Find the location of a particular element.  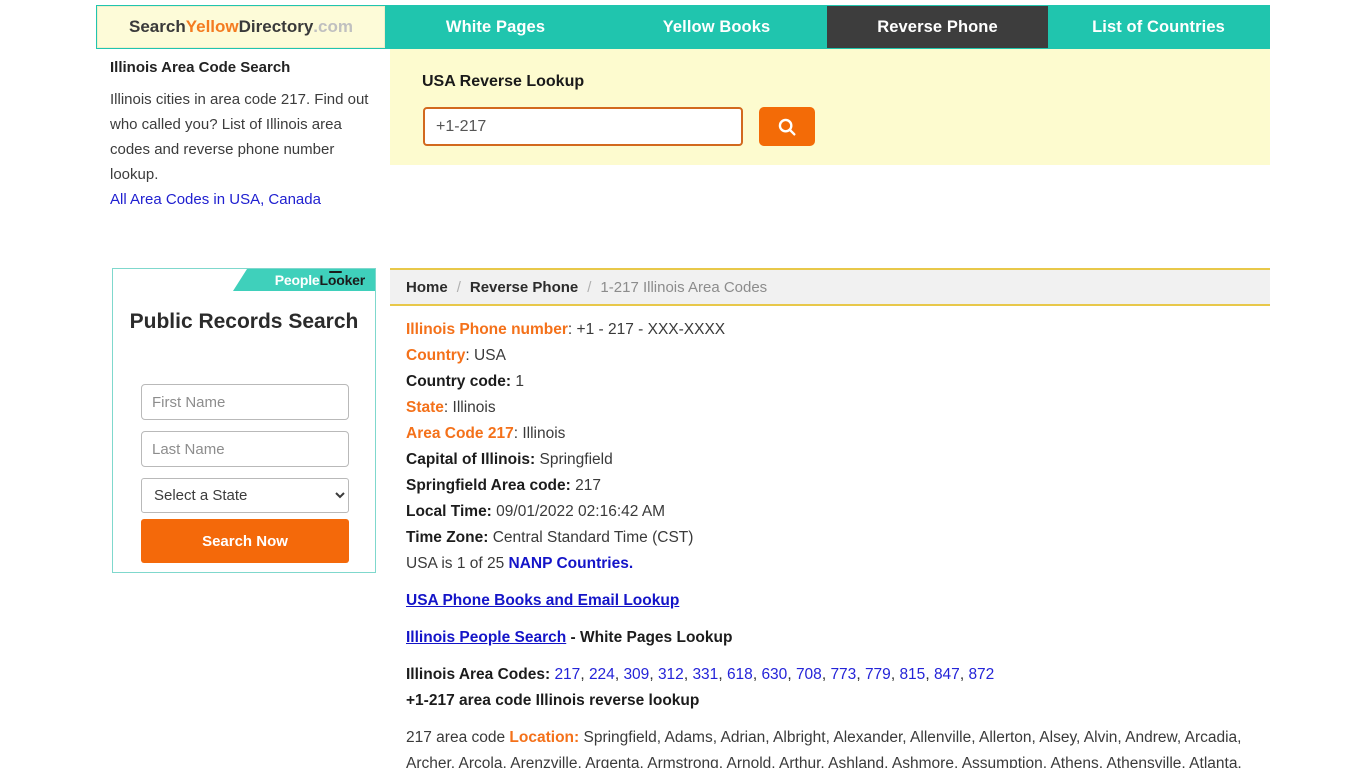

reverse-lookup-title: USA Reverse Lookup is located at coordinates (503, 81).